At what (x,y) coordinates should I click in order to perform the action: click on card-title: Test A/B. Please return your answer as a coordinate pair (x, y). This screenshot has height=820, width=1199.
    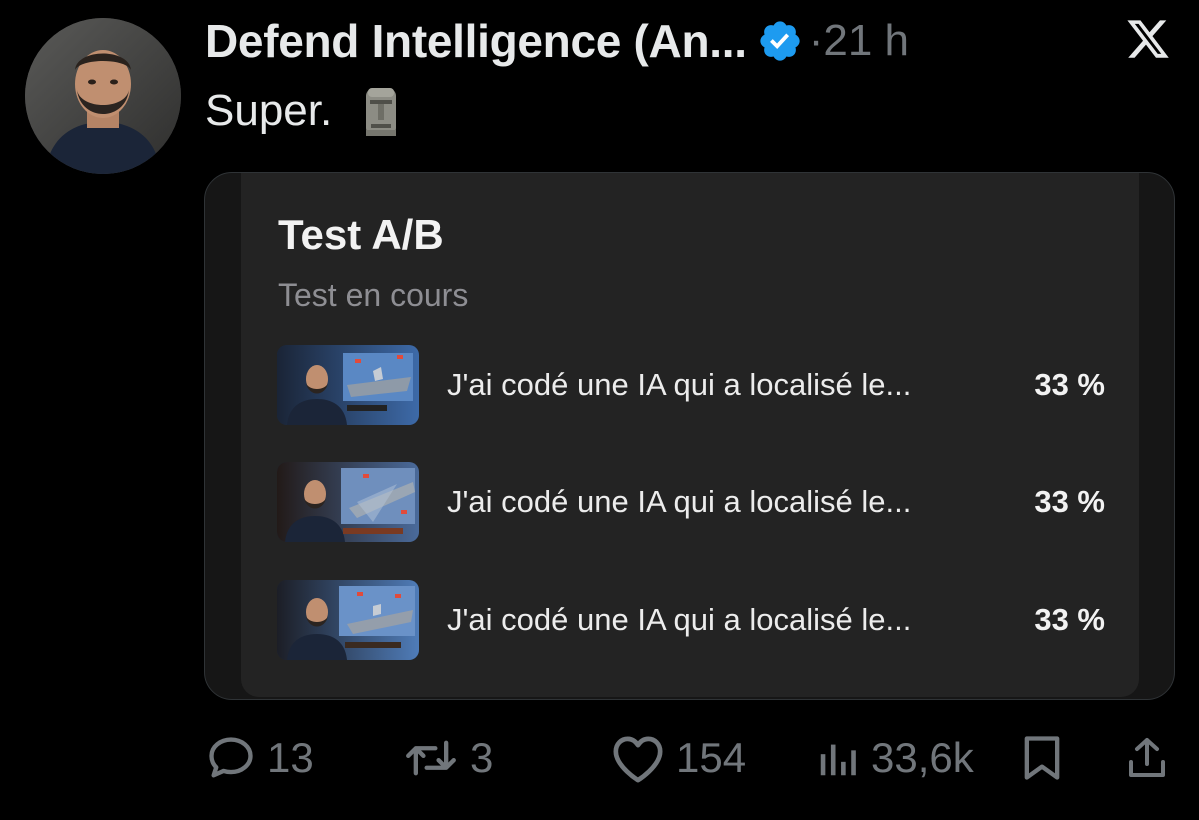
    Looking at the image, I should click on (361, 234).